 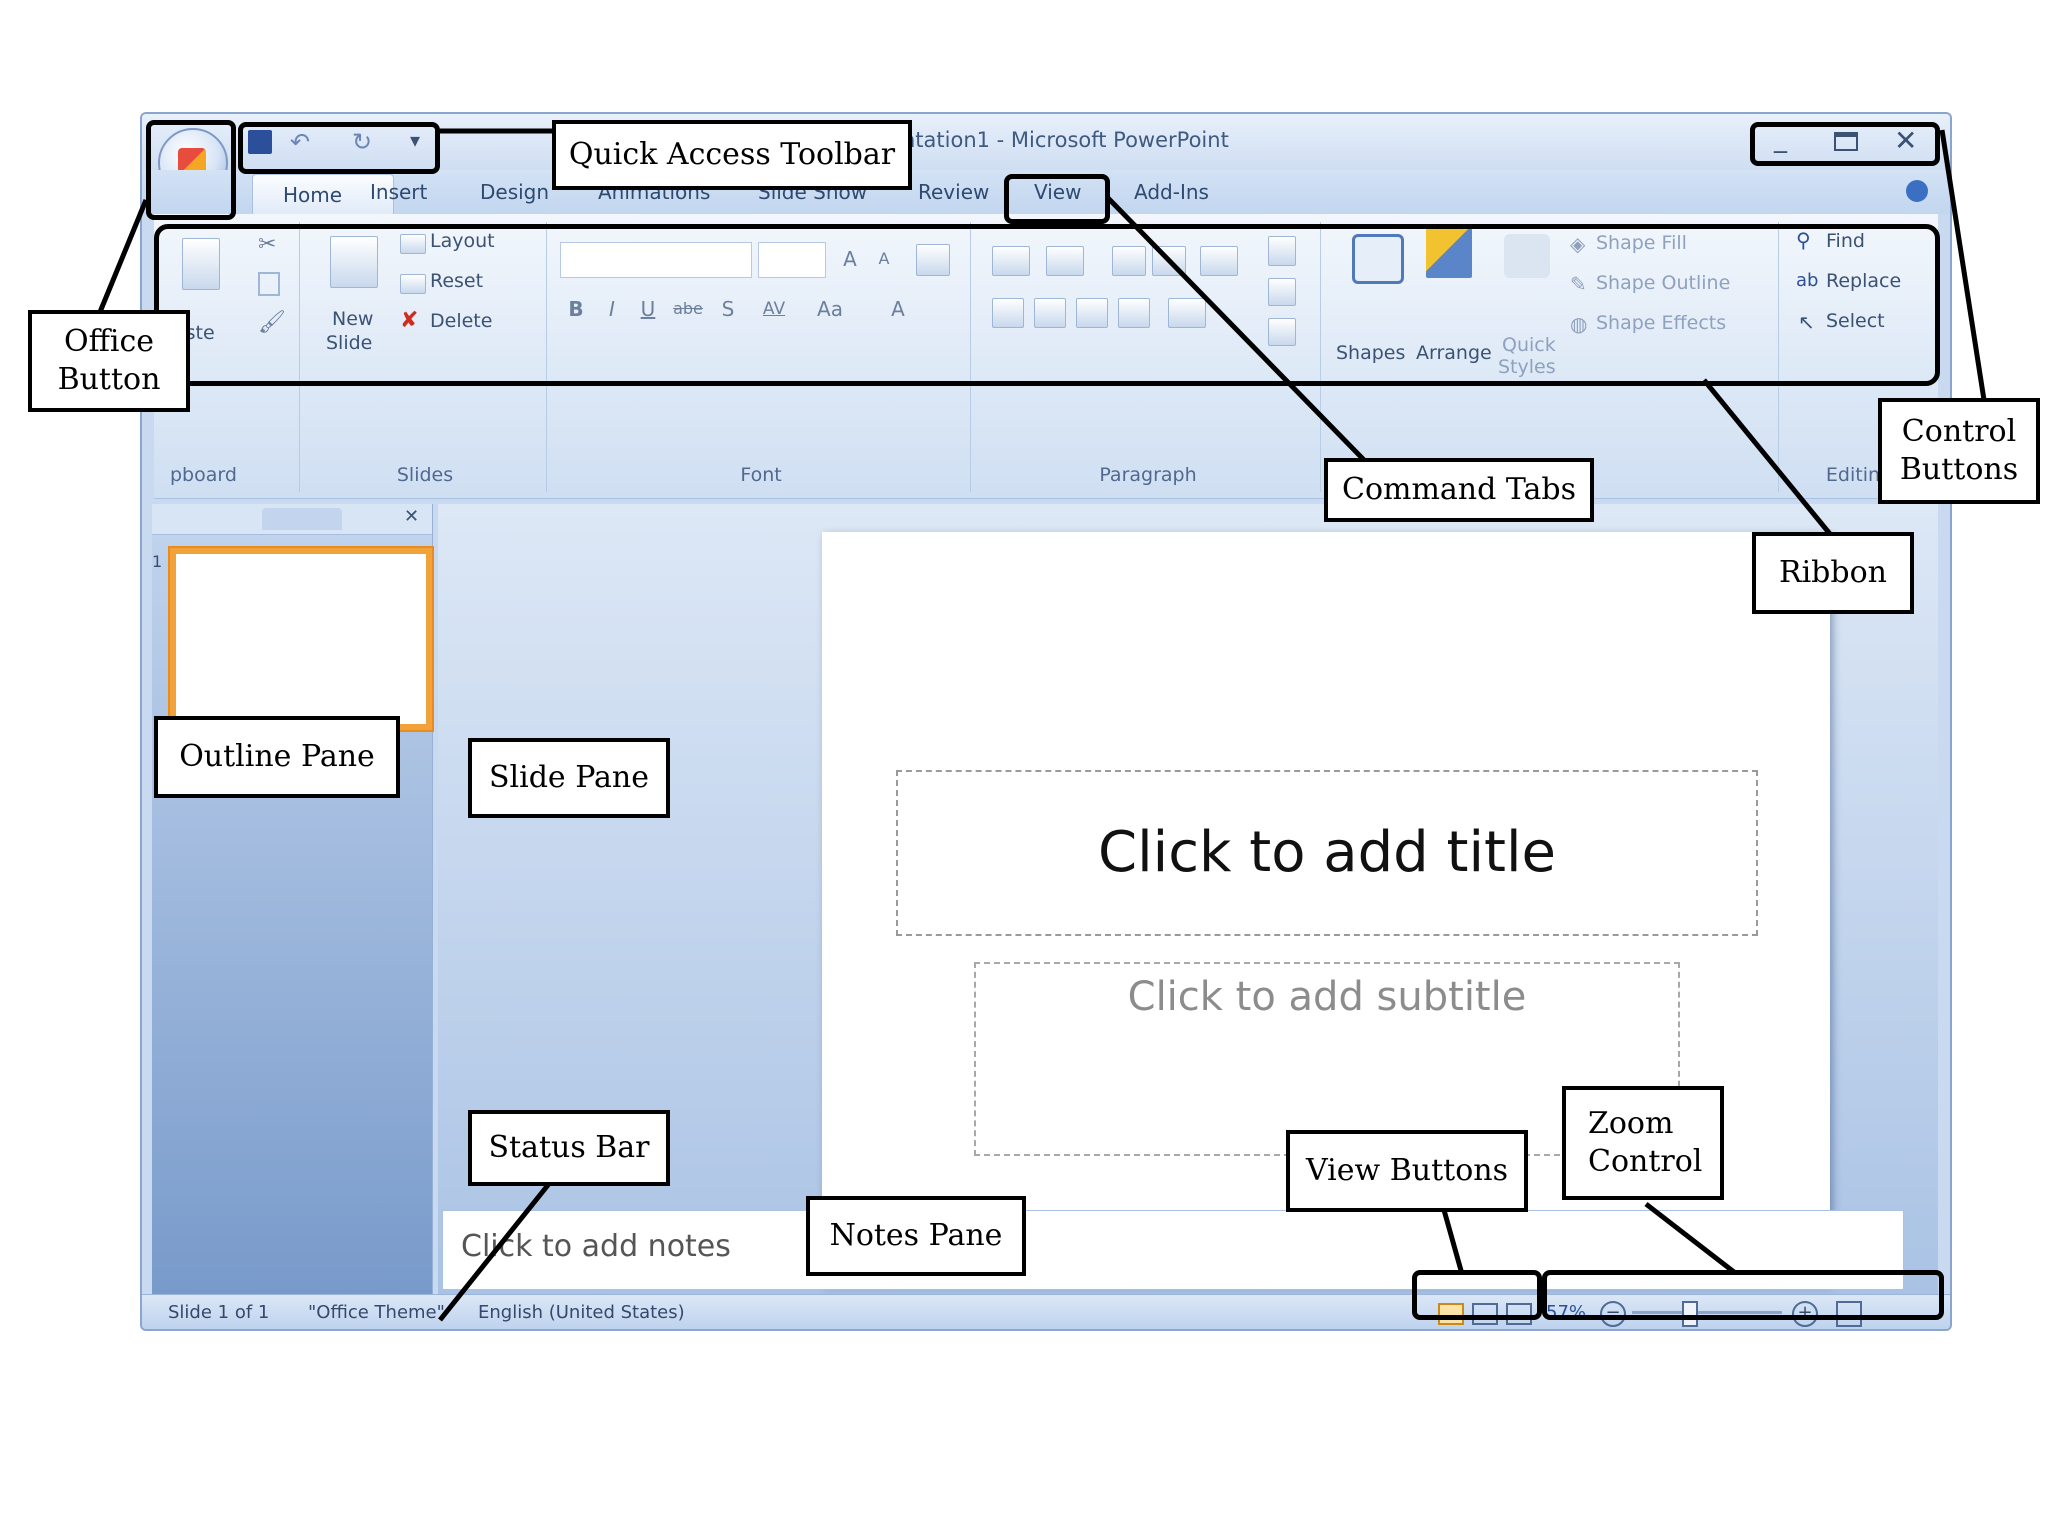 I want to click on highlight-office-button, so click(x=191, y=170).